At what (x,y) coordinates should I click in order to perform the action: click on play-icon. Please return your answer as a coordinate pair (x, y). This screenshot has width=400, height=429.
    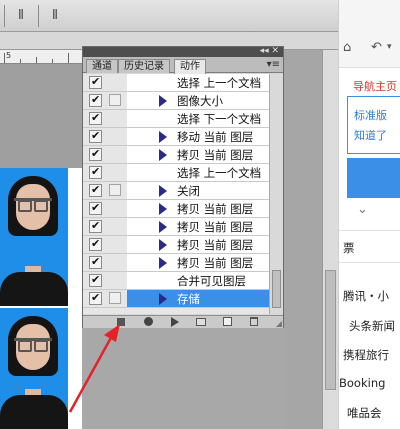
    Looking at the image, I should click on (175, 322).